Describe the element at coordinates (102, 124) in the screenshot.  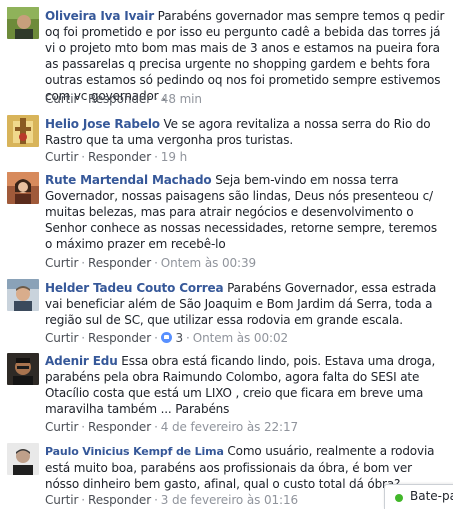
I see `comment-author: Helio Jose Rabelo` at that location.